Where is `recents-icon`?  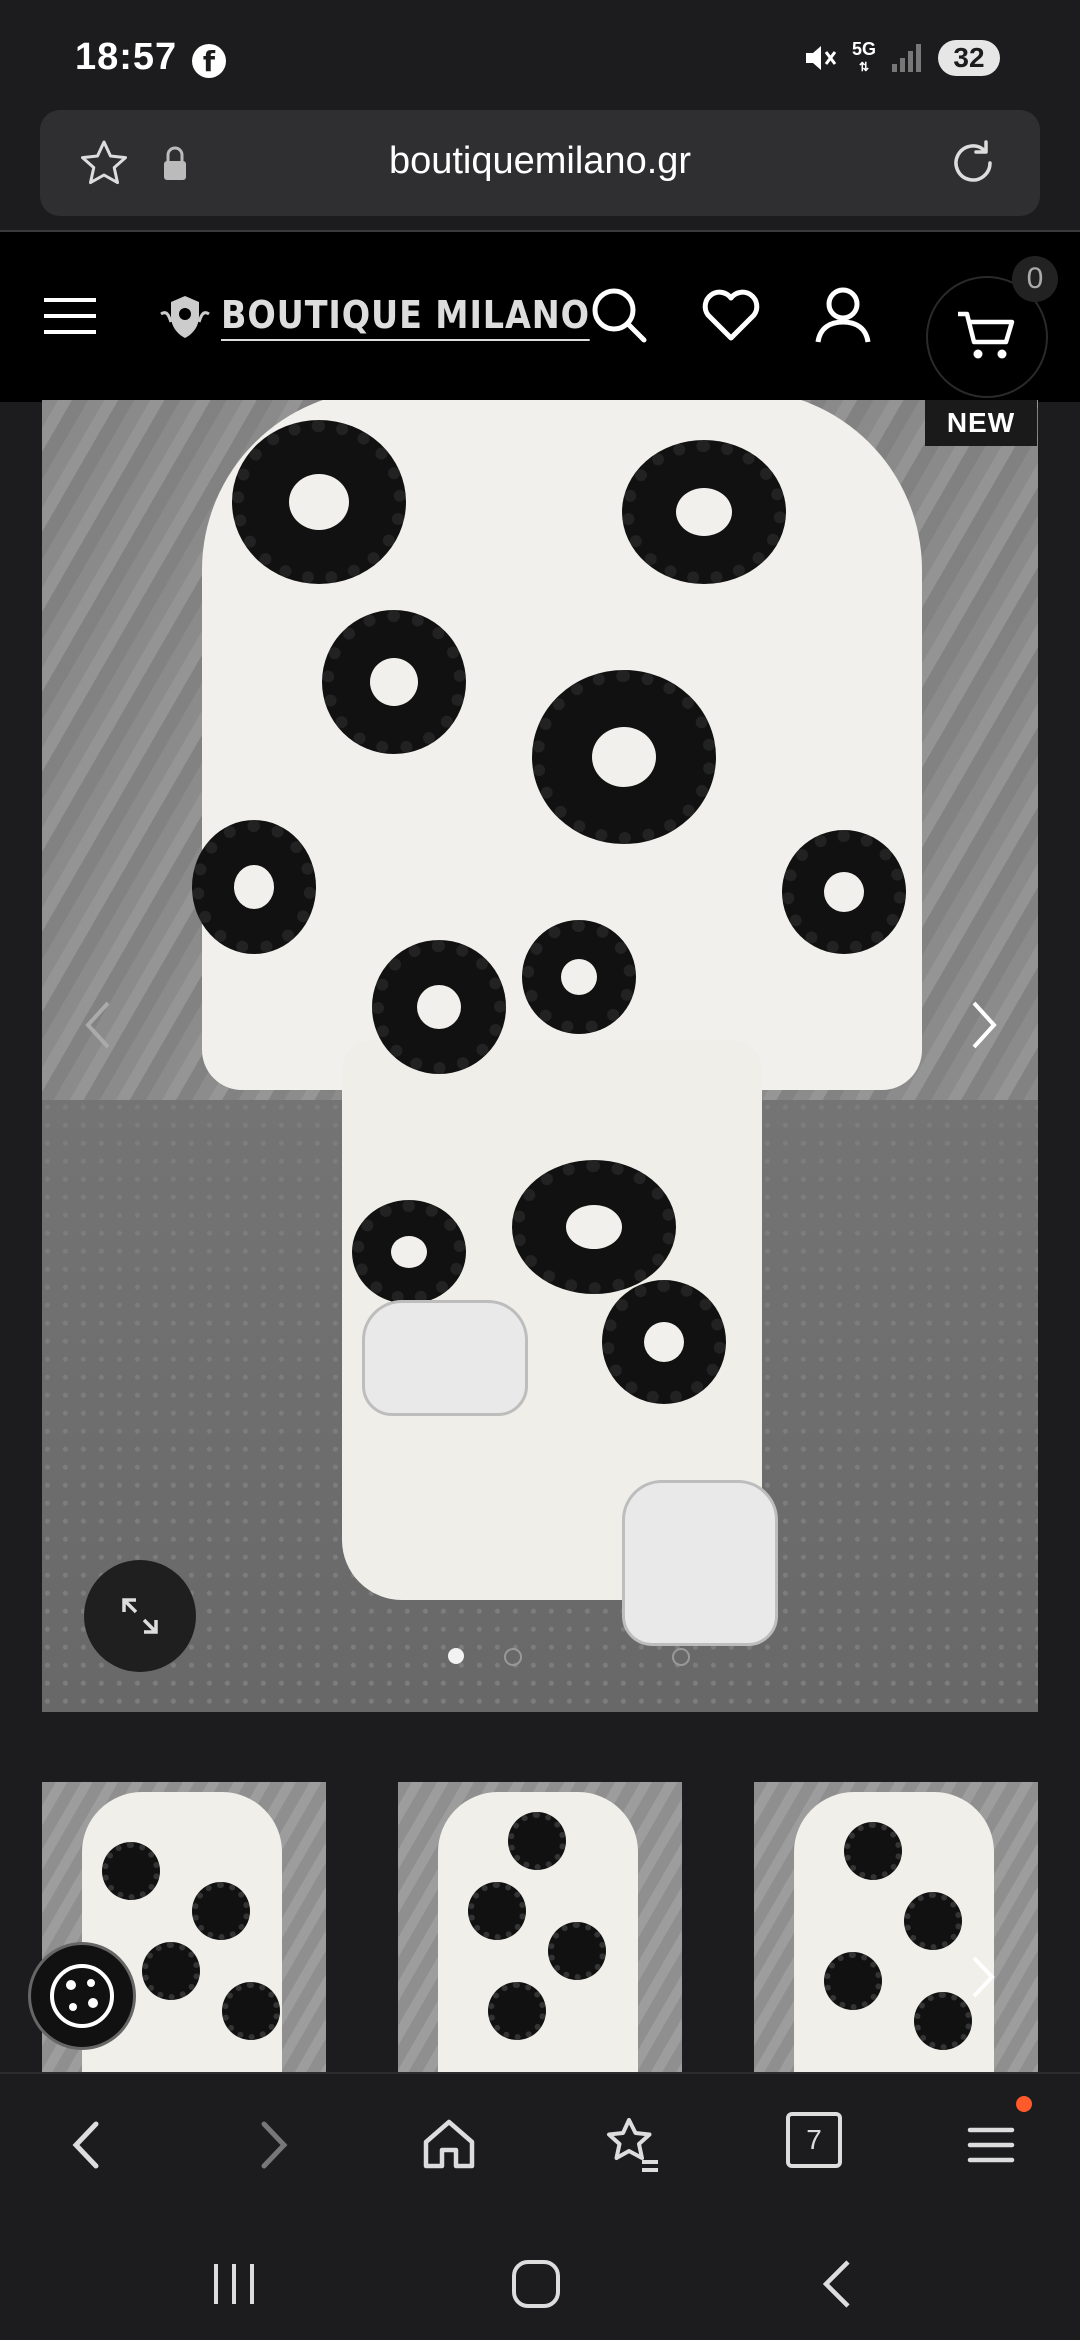
recents-icon is located at coordinates (234, 2284).